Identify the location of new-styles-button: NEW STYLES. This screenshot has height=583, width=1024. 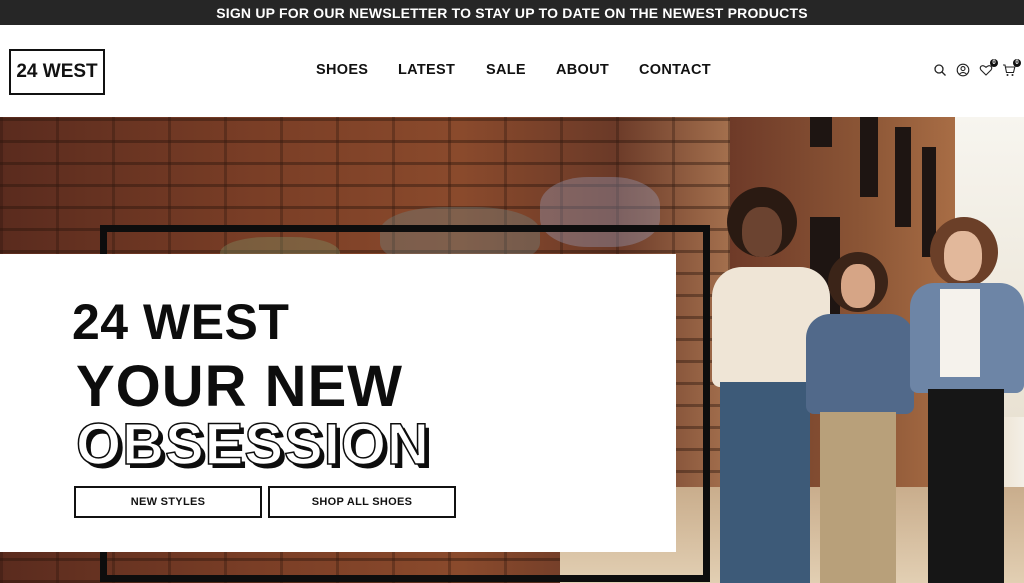
(168, 502).